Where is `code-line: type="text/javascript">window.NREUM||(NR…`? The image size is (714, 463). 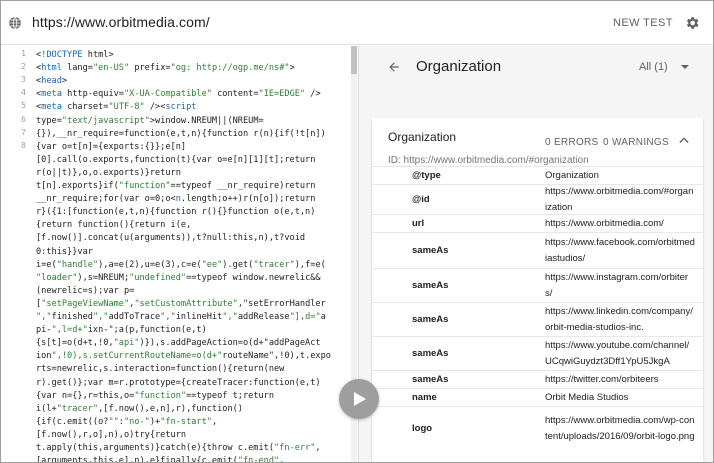
code-line: type="text/javascript">window.NREUM||(NR… is located at coordinates (191, 121).